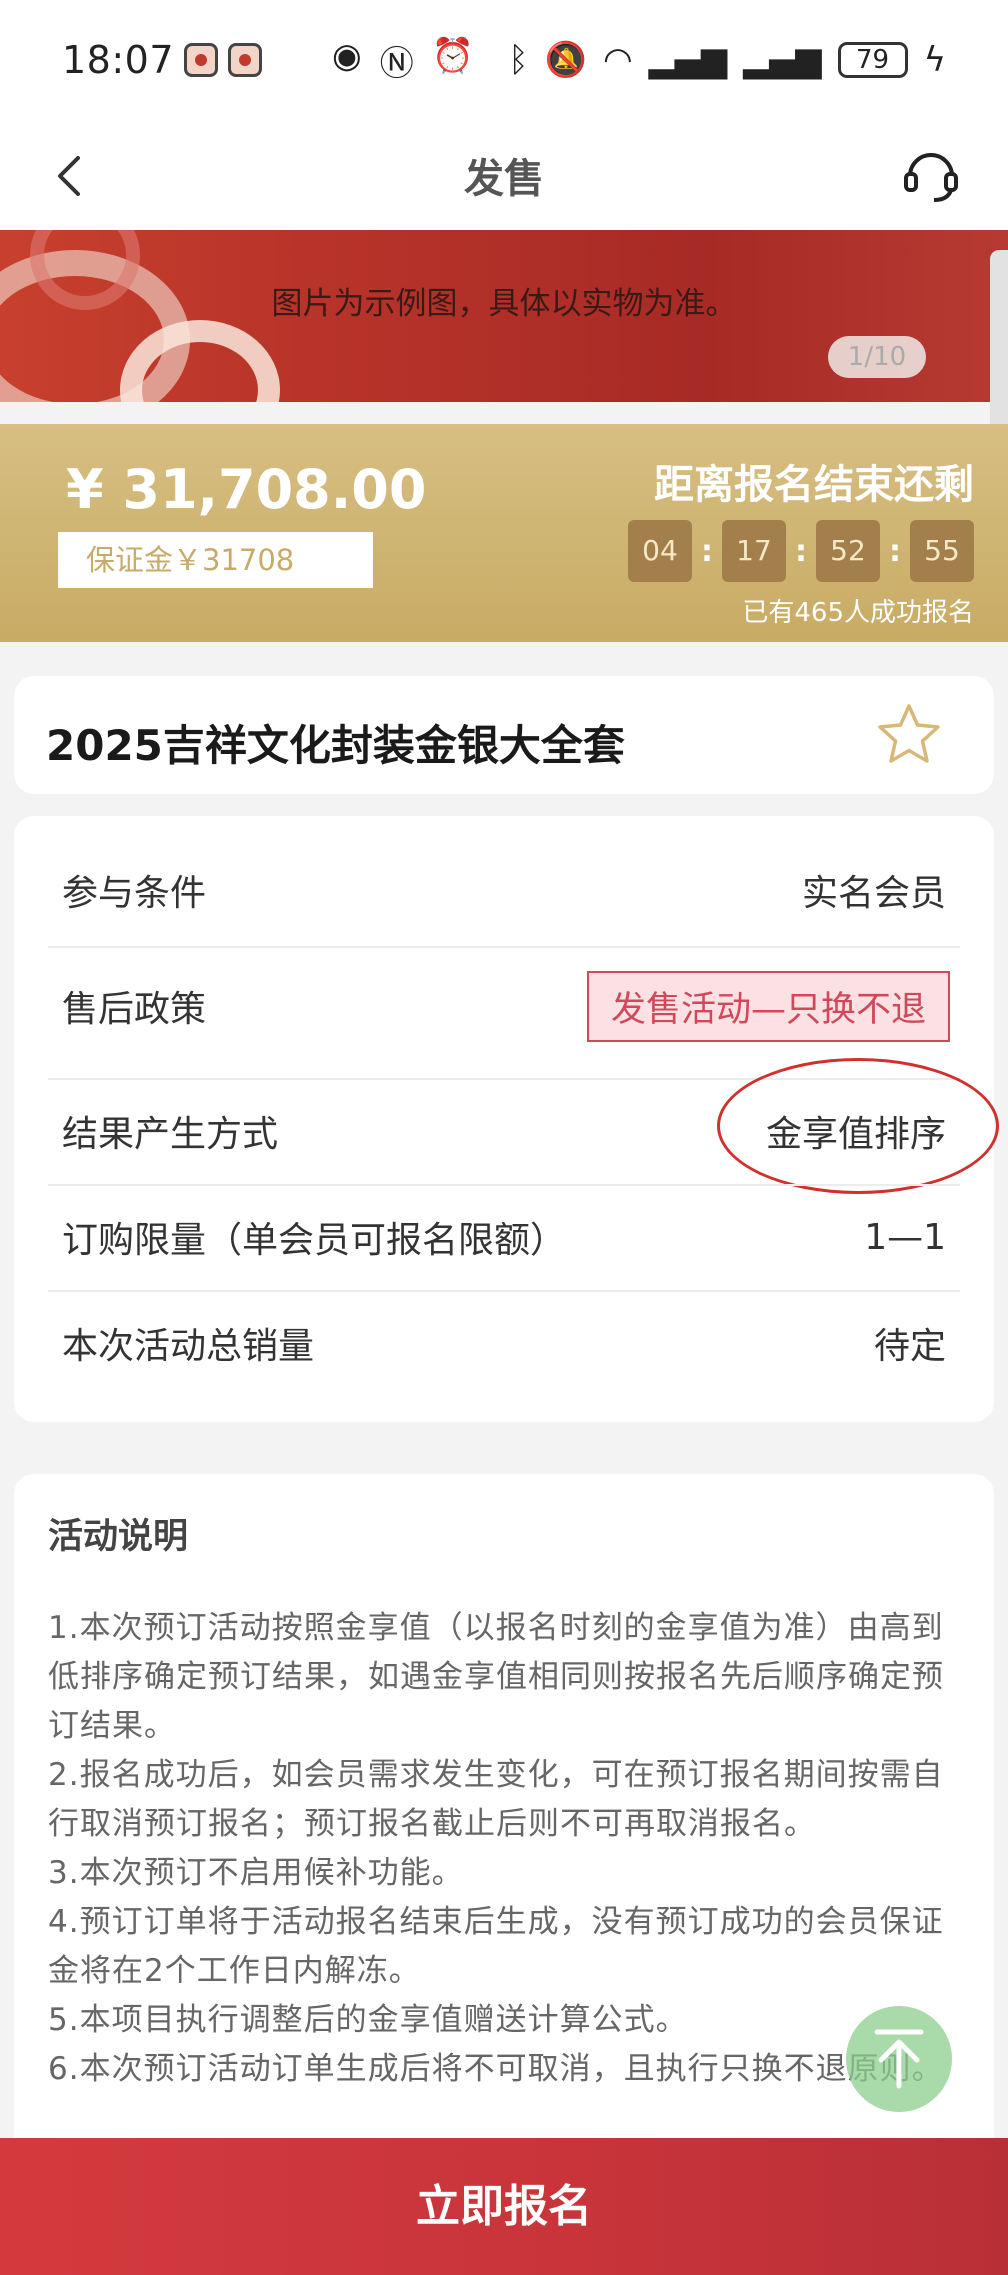  What do you see at coordinates (934, 60) in the screenshot?
I see `charging-icon: ϟ` at bounding box center [934, 60].